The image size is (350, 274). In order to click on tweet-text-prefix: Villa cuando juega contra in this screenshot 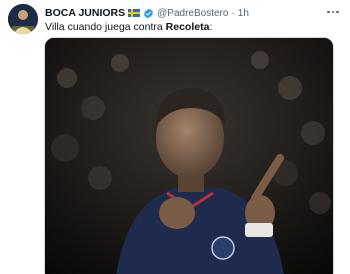, I will do `click(105, 27)`.